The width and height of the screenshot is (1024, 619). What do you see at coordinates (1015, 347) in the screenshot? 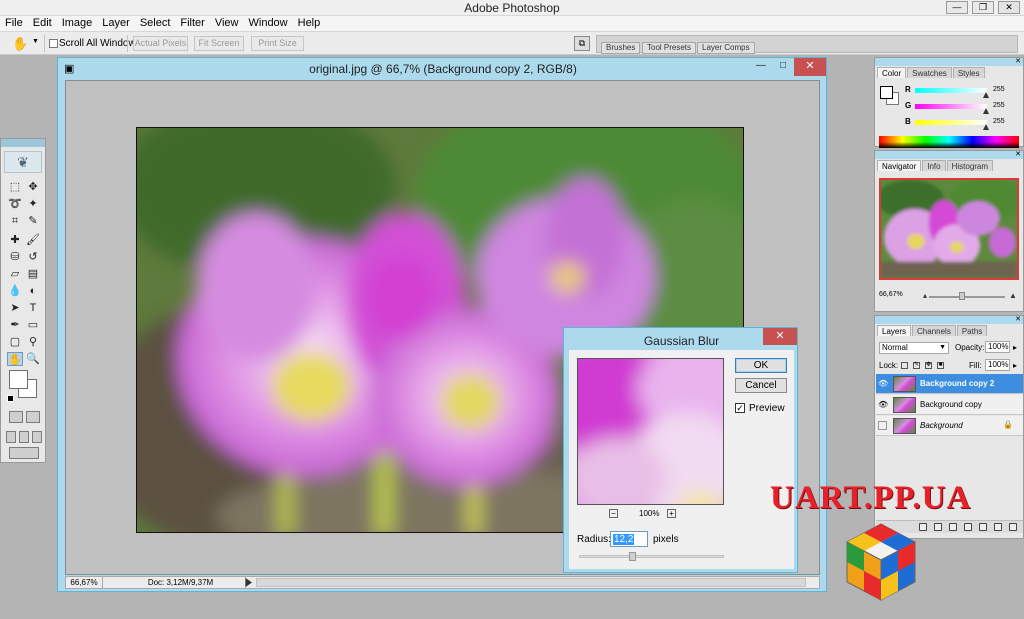
I see `opacity-arrow-icon: ▸` at bounding box center [1015, 347].